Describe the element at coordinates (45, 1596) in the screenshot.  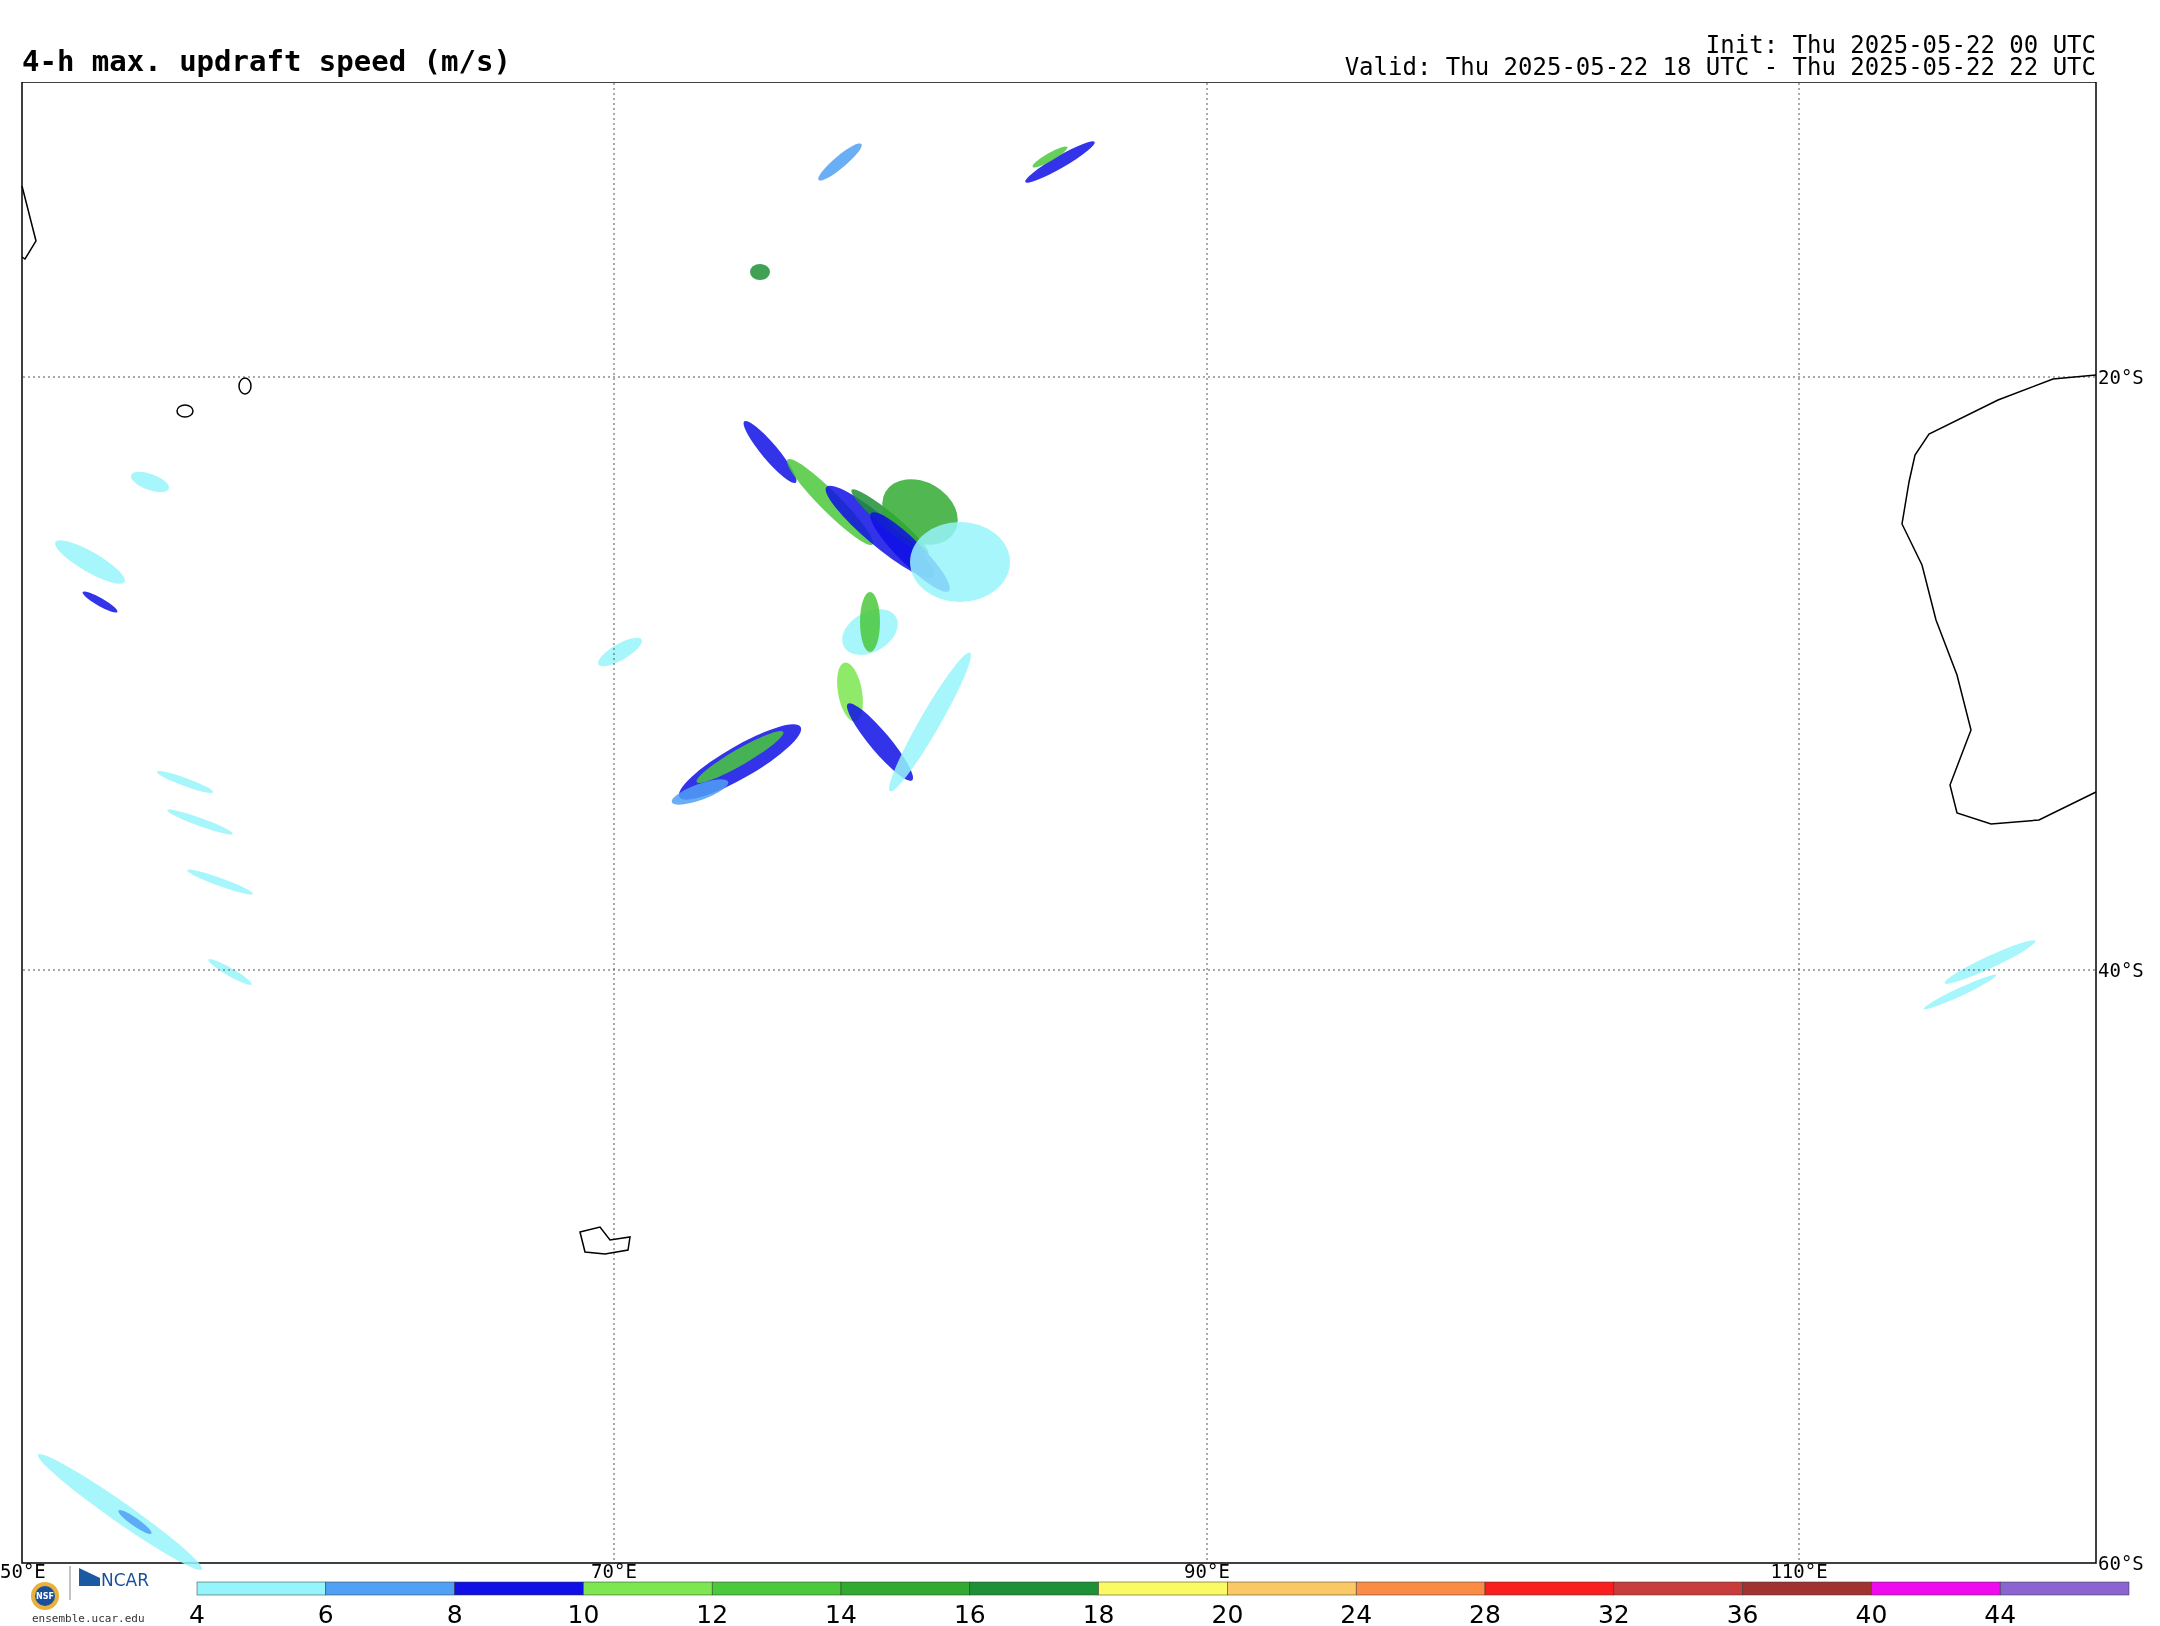
I see `nsf-seal-icon: NSF` at that location.